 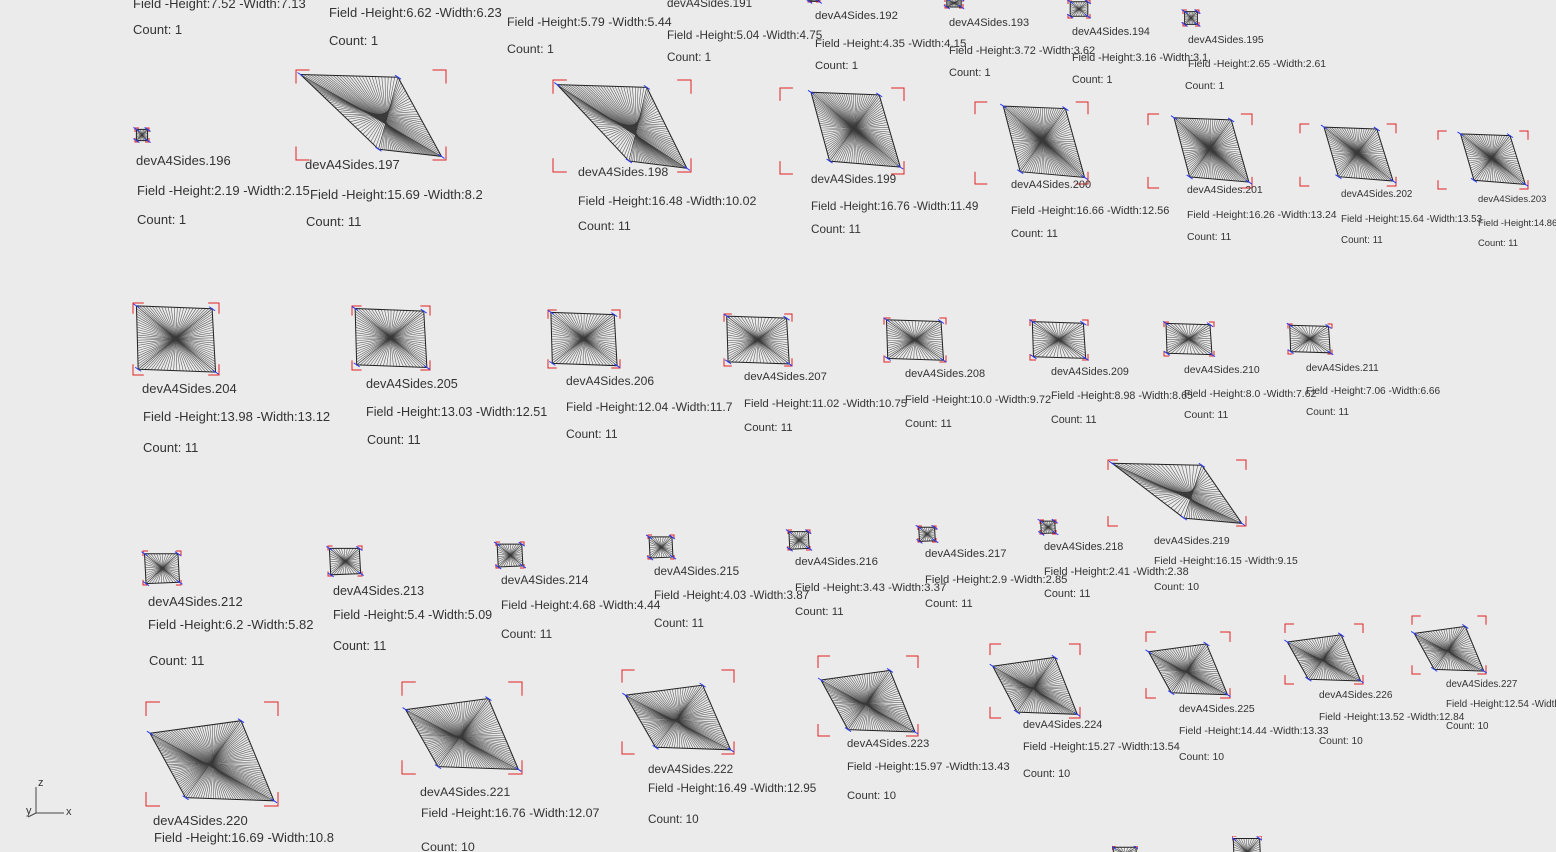 I want to click on object-name-label: devA4Sides.194, so click(x=1111, y=32).